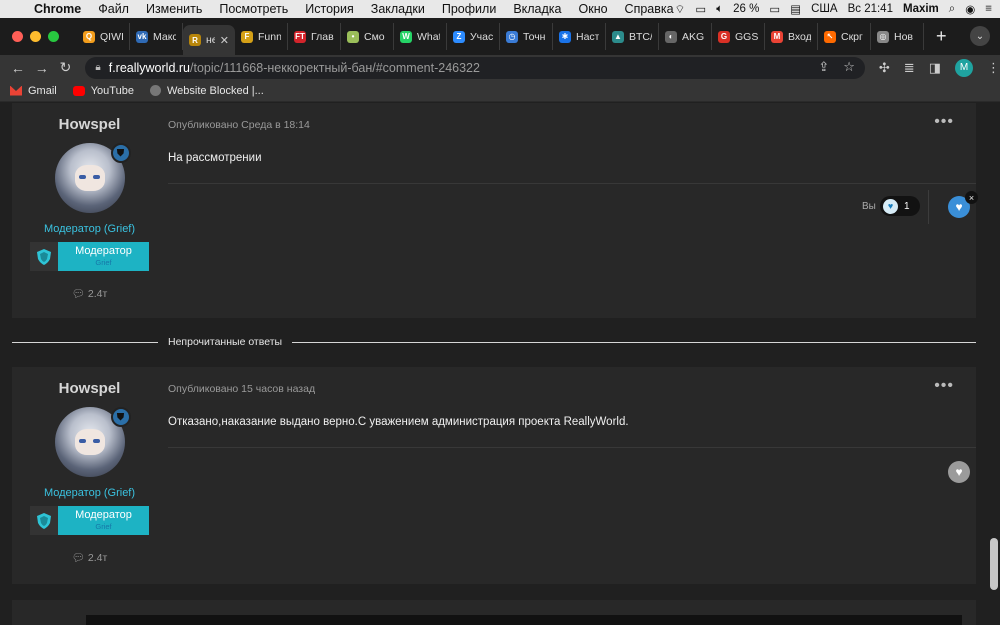 Image resolution: width=1000 pixels, height=625 pixels. I want to click on new-tab-plus-icon: +, so click(941, 36).